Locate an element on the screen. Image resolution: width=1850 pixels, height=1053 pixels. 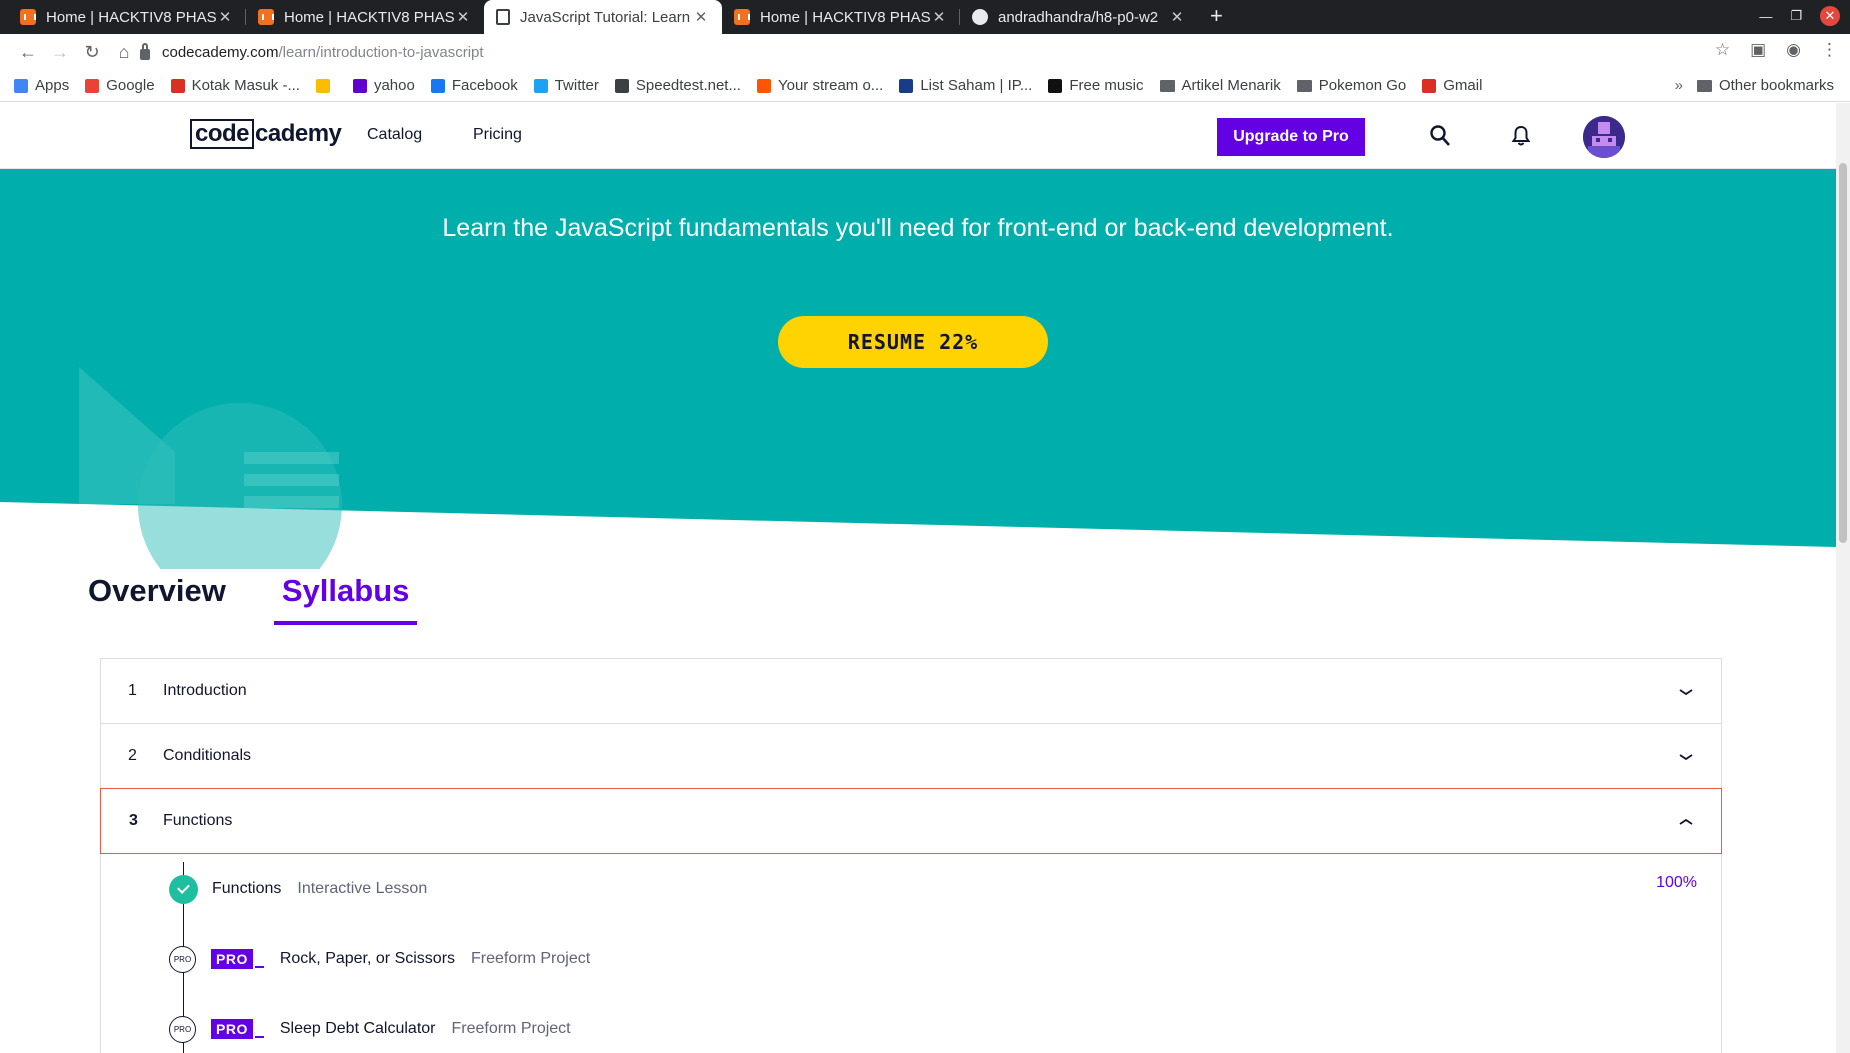
course-tabs: Overview Syllabus is located at coordinates (276, 599).